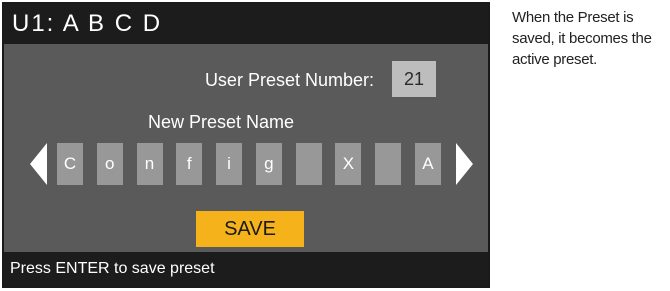 The height and width of the screenshot is (291, 670). Describe the element at coordinates (464, 164) in the screenshot. I see `arrow-right-icon` at that location.